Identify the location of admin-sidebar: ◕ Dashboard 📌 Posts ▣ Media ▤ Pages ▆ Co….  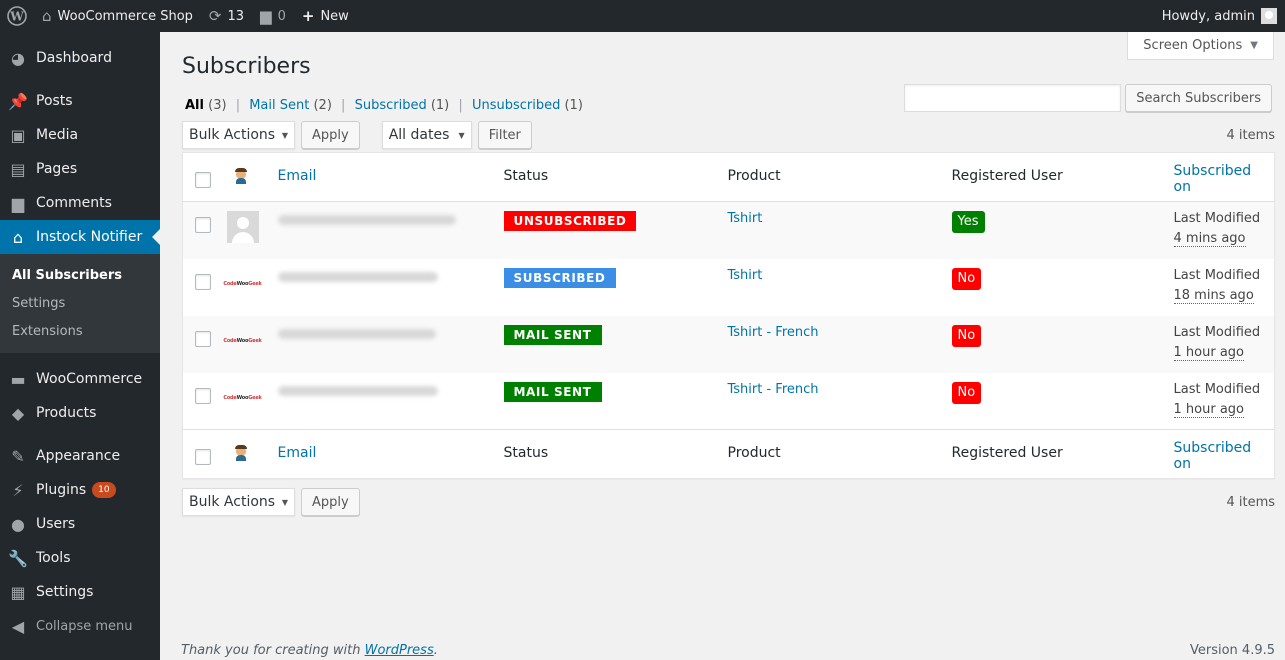
(80, 346).